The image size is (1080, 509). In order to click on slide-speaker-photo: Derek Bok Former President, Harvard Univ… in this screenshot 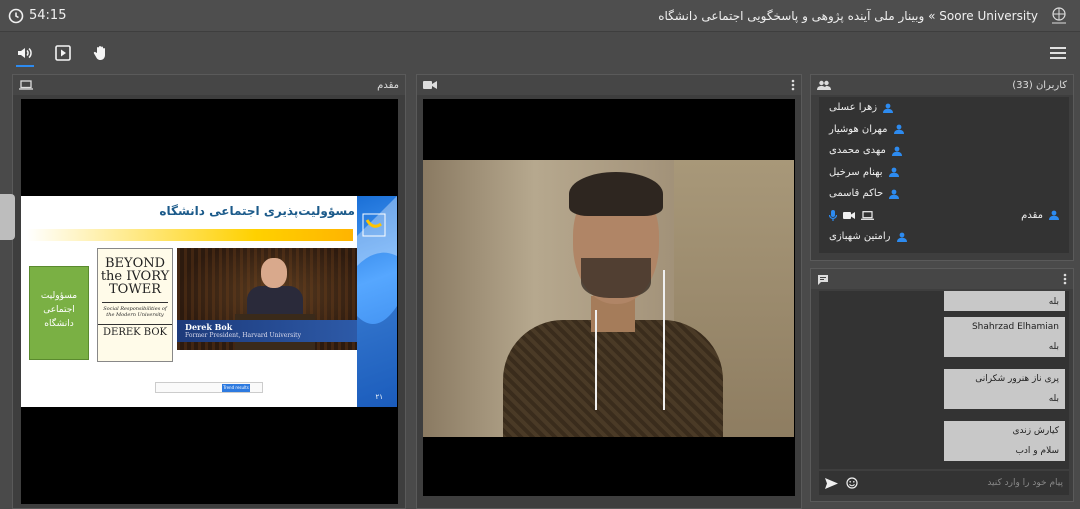, I will do `click(267, 299)`.